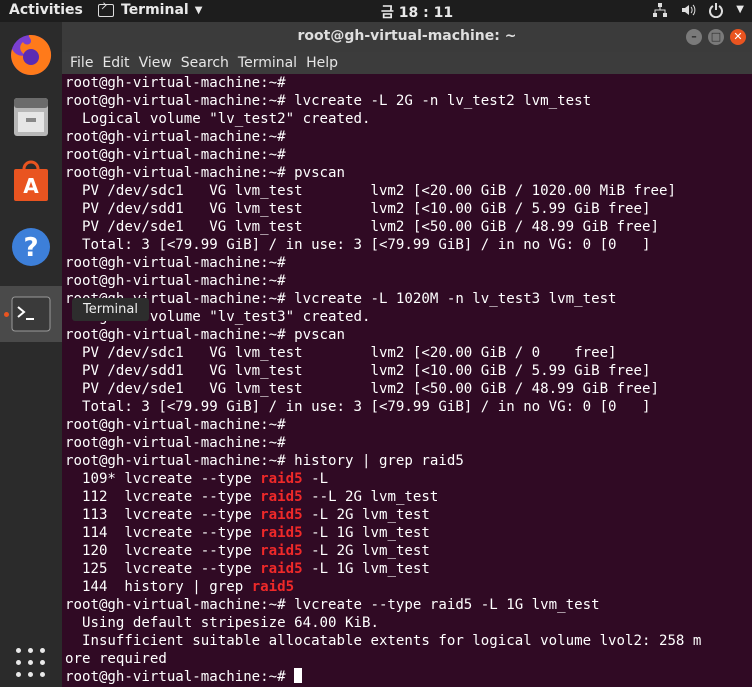  Describe the element at coordinates (163, 551) in the screenshot. I see `terminal-text: 120 lvcreate --type` at that location.